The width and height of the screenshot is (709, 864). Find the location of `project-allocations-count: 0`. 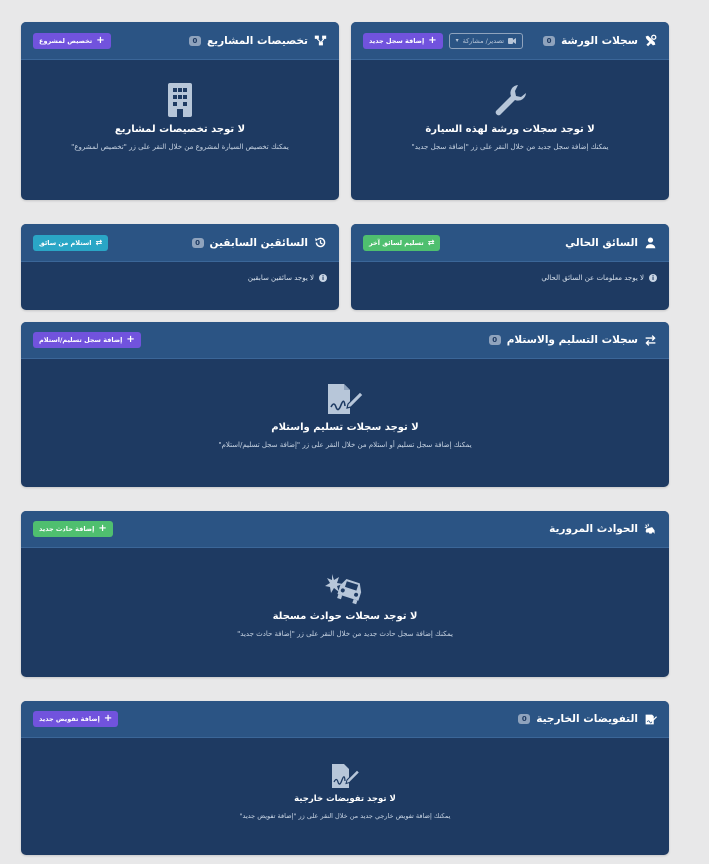

project-allocations-count: 0 is located at coordinates (194, 40).